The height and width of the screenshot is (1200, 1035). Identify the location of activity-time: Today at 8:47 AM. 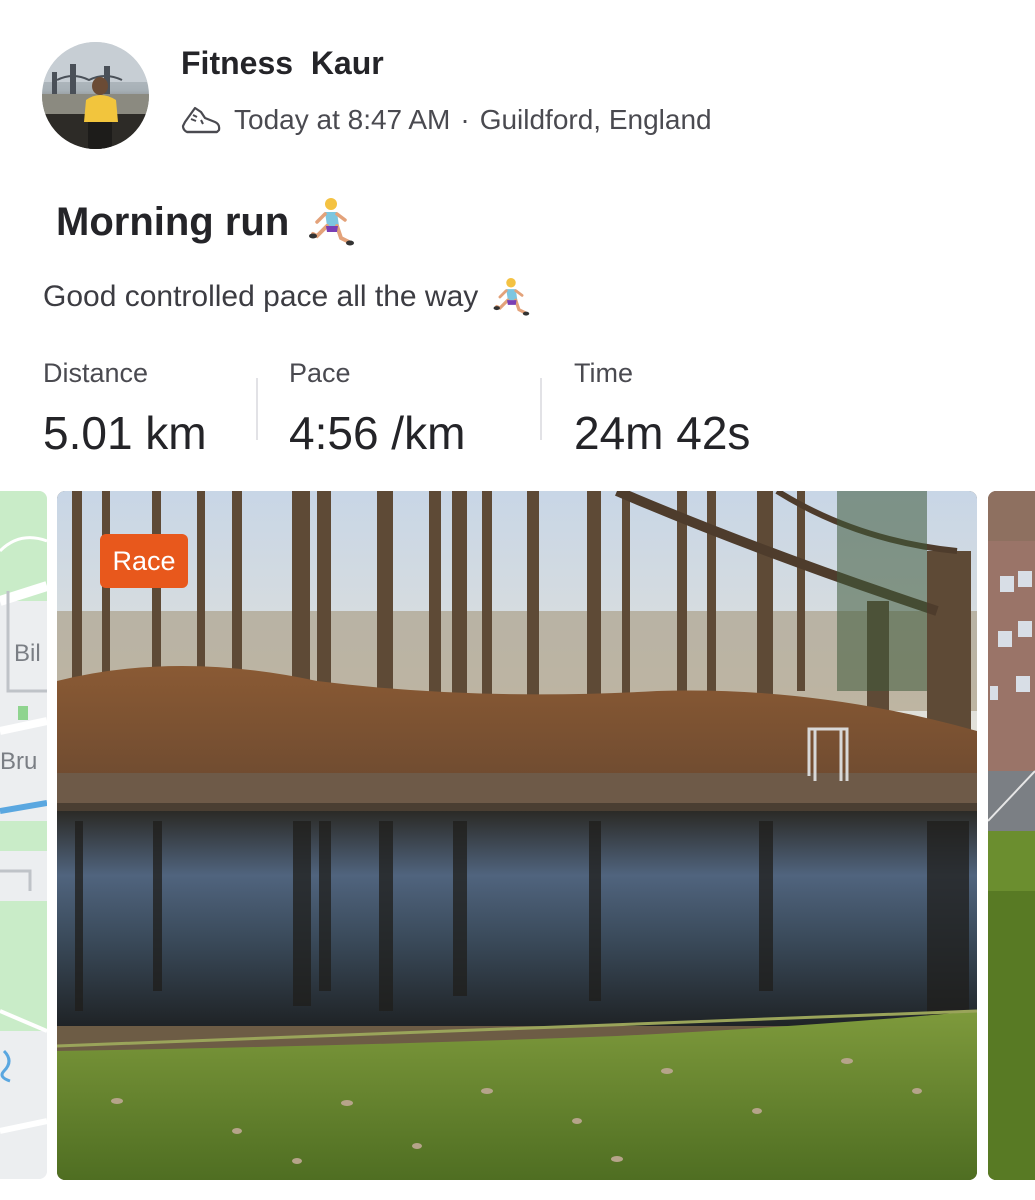
(342, 119).